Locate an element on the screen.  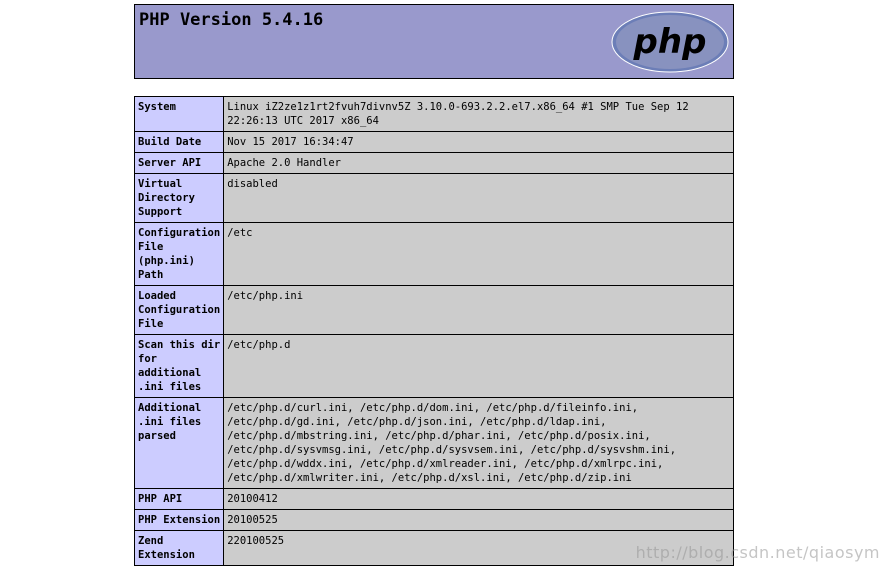
row-key: Loaded Configuration File is located at coordinates (179, 310).